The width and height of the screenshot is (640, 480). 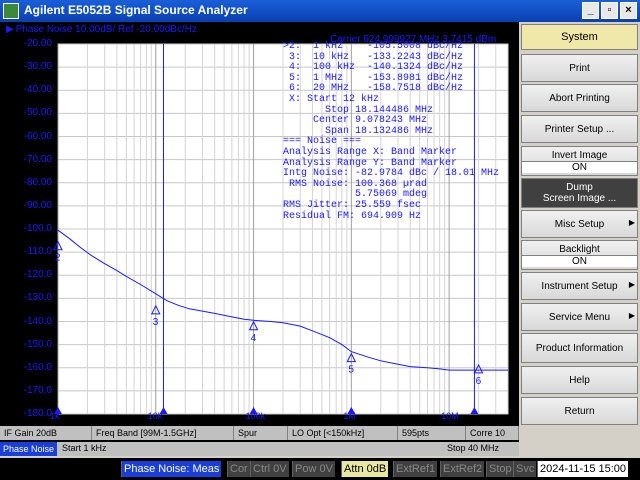 I want to click on annotation-line: >2: 1 kHz -105.5008 dBc/Hz, so click(x=373, y=46).